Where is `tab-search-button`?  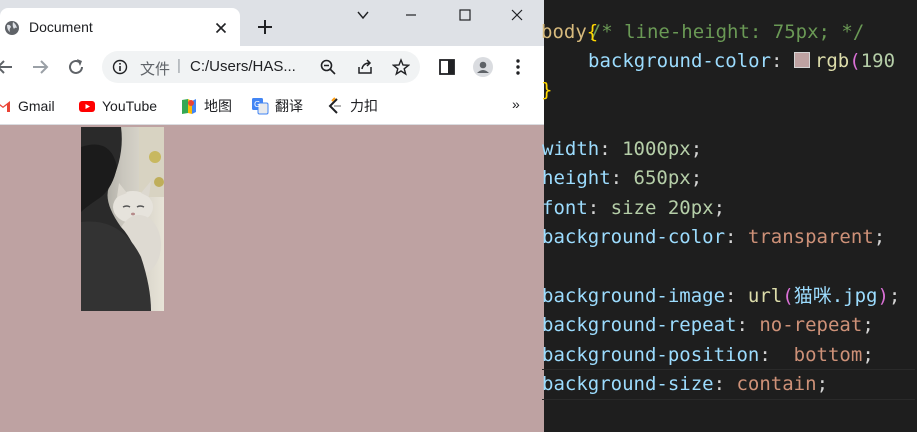
tab-search-button is located at coordinates (363, 17).